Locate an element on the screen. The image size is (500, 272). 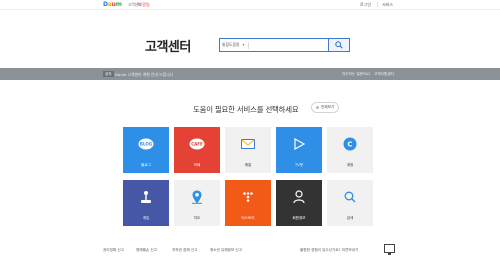
joystick-icon is located at coordinates (146, 197).